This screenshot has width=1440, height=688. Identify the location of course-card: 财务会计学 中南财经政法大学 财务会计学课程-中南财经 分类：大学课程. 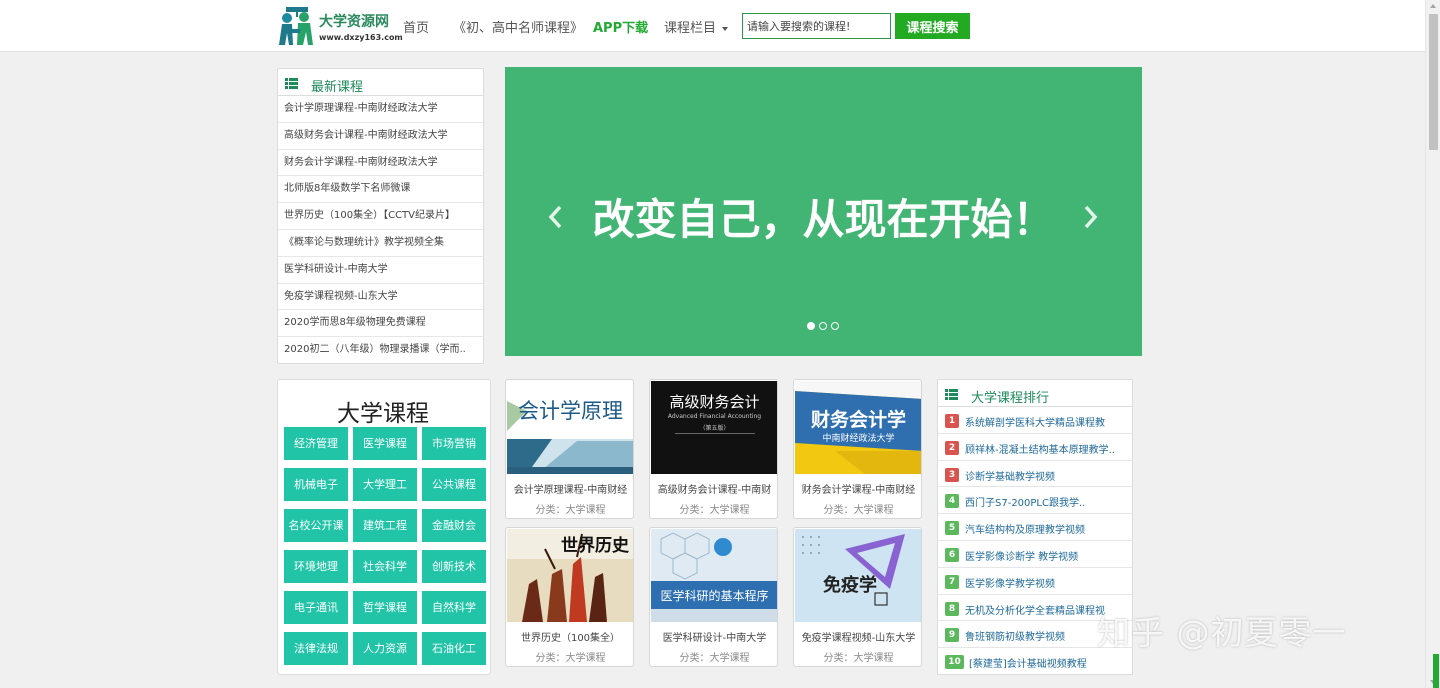
(857, 449).